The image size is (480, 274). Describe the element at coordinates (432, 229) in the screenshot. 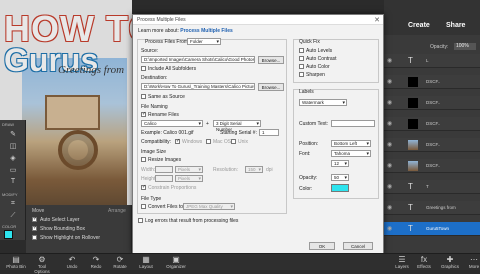

I see `layer-row: ◉ T Guru5Town` at that location.